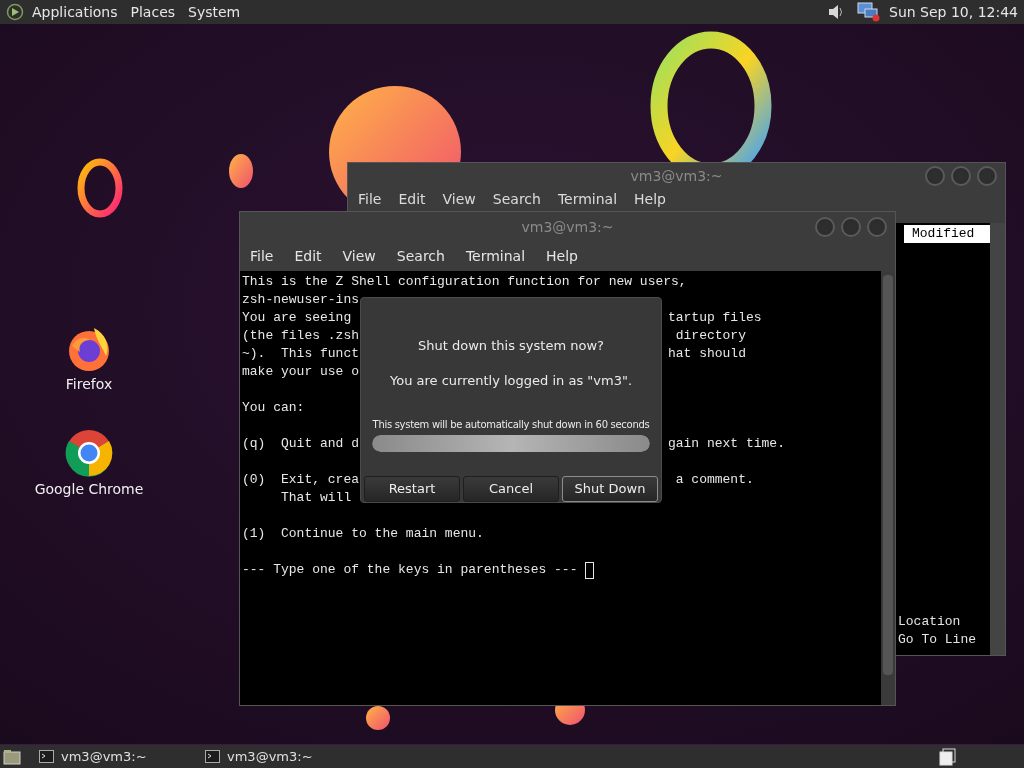 The height and width of the screenshot is (768, 1024). What do you see at coordinates (610, 489) in the screenshot?
I see `dialog-button: Shut Down` at bounding box center [610, 489].